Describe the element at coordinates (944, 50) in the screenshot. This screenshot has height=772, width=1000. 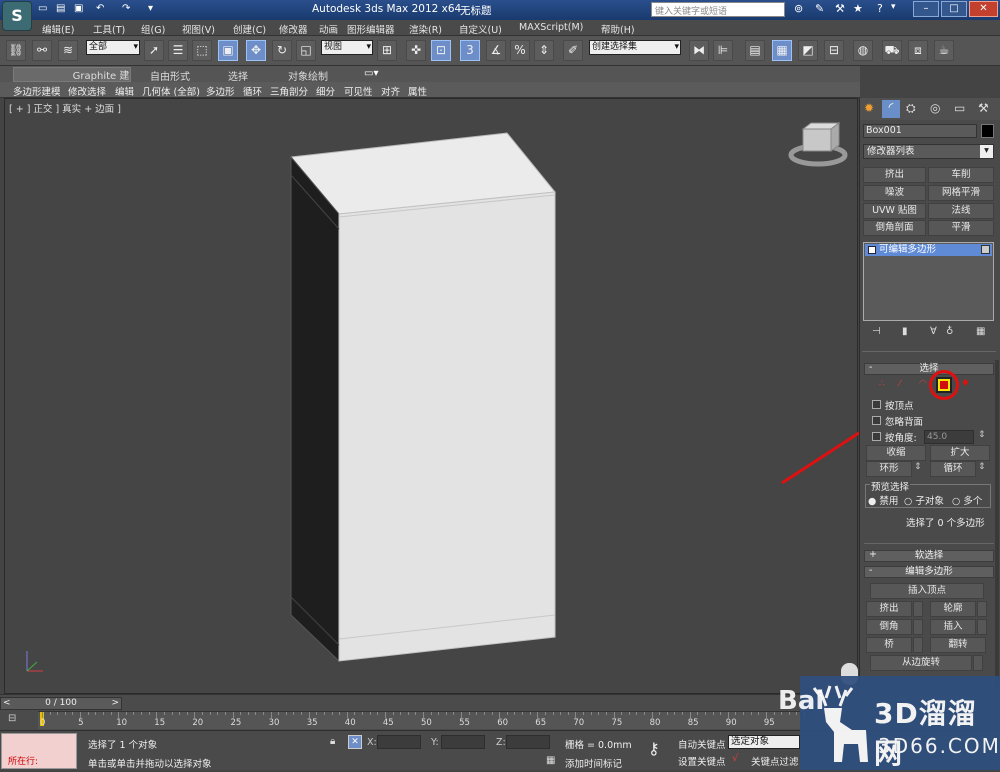
I see `render-production-icon: ☕` at that location.